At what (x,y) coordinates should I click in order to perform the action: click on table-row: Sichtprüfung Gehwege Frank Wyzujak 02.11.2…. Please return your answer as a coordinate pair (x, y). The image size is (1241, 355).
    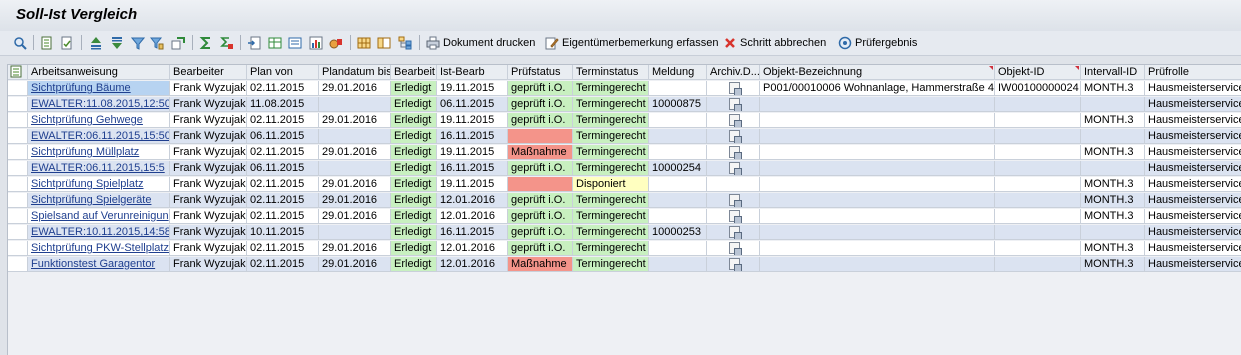
    Looking at the image, I should click on (624, 121).